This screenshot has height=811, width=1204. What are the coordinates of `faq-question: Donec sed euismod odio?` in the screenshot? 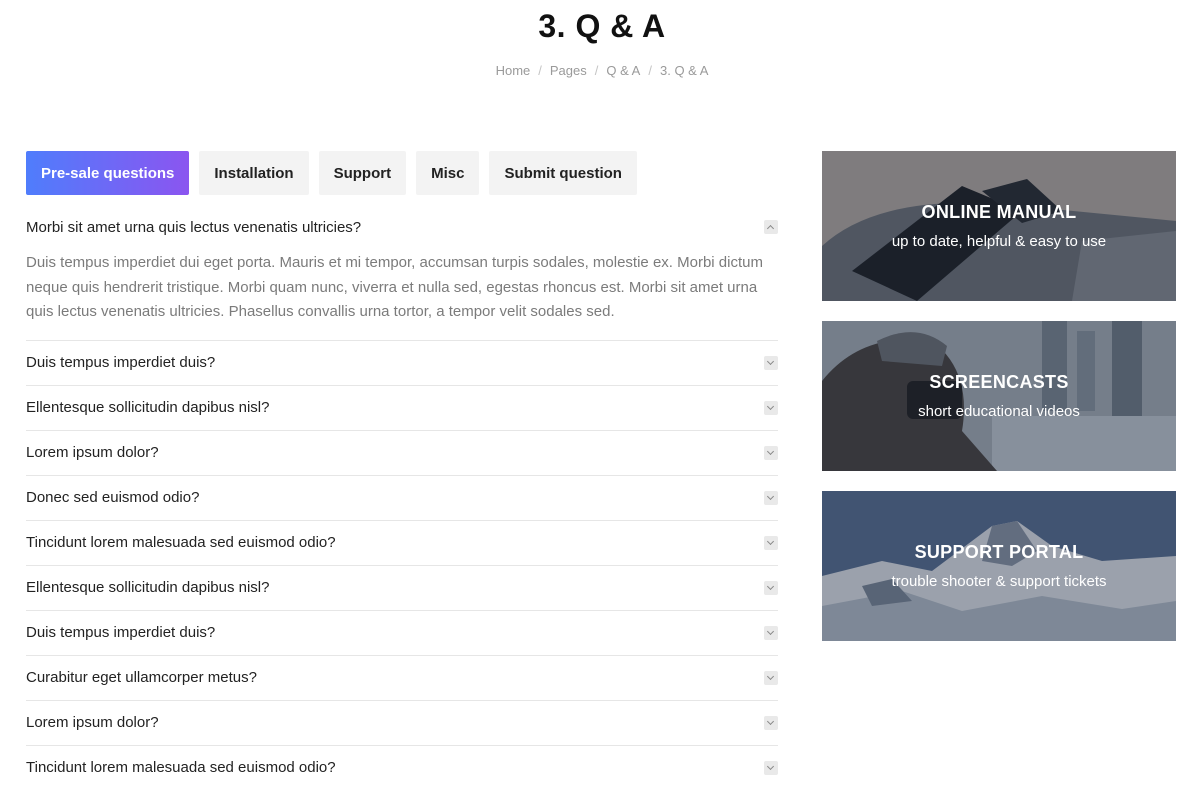 It's located at (402, 498).